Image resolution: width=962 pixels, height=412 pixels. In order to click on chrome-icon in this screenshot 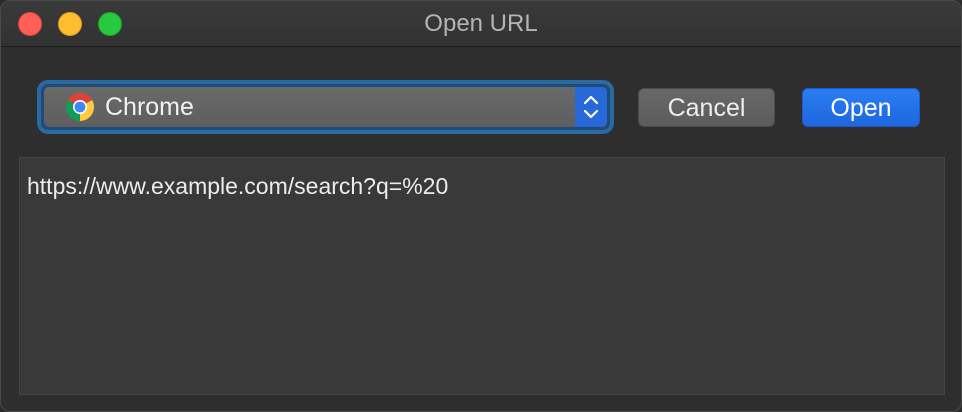, I will do `click(80, 107)`.